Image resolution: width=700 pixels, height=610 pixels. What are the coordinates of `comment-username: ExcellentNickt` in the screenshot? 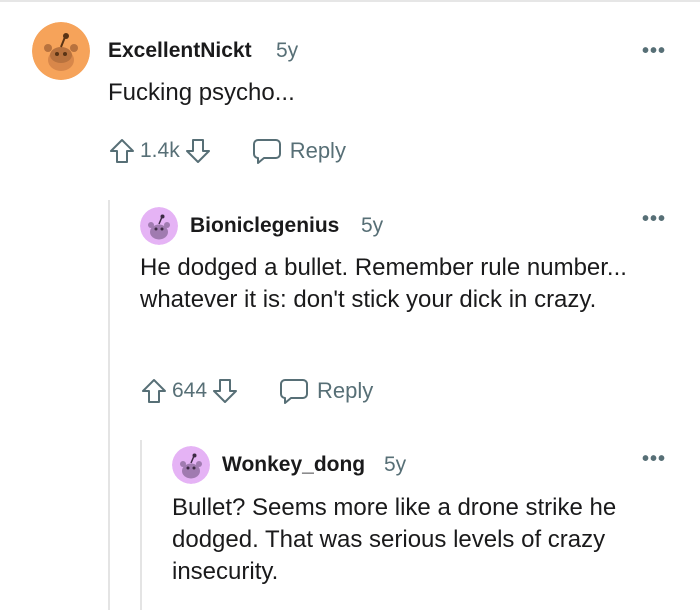 It's located at (180, 51).